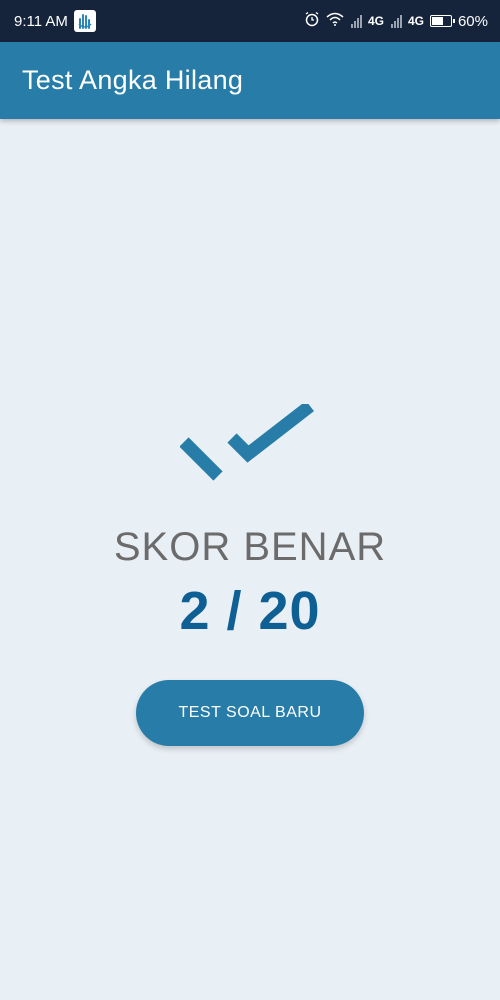 The width and height of the screenshot is (500, 1000). What do you see at coordinates (375, 21) in the screenshot?
I see `network-type-1: 4G` at bounding box center [375, 21].